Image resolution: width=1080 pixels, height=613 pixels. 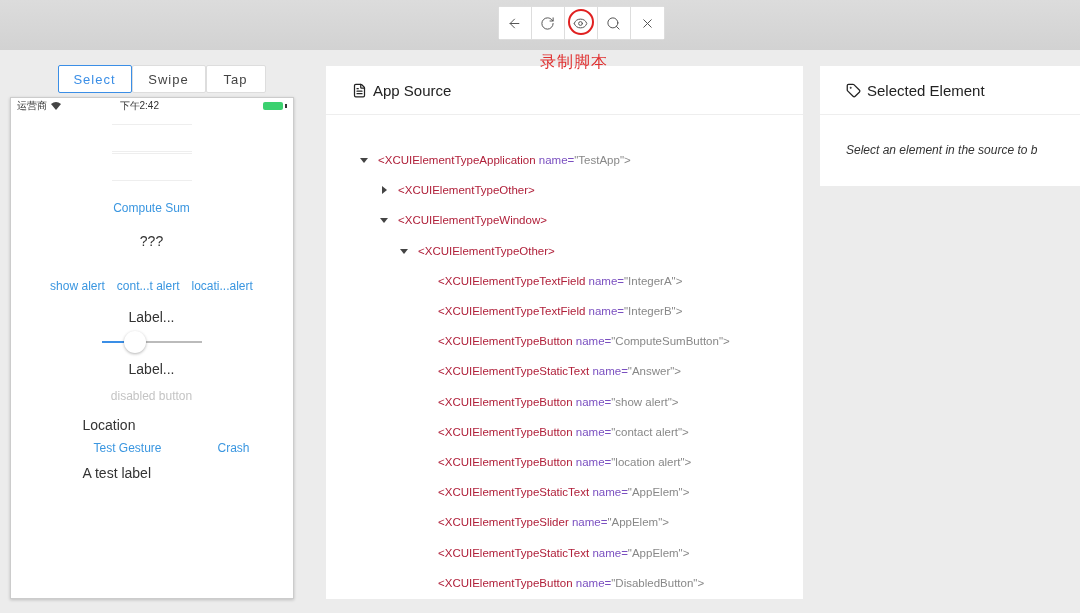 I want to click on time-label: 下午2:42, so click(x=139, y=106).